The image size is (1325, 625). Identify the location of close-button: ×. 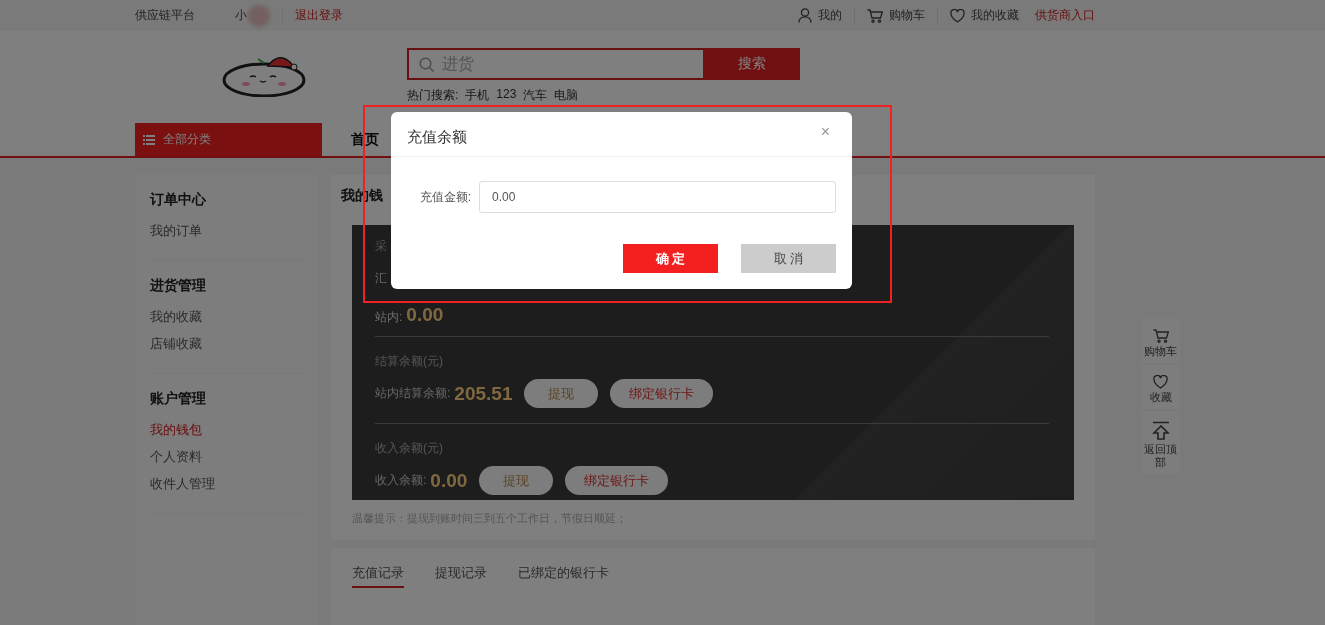
(825, 132).